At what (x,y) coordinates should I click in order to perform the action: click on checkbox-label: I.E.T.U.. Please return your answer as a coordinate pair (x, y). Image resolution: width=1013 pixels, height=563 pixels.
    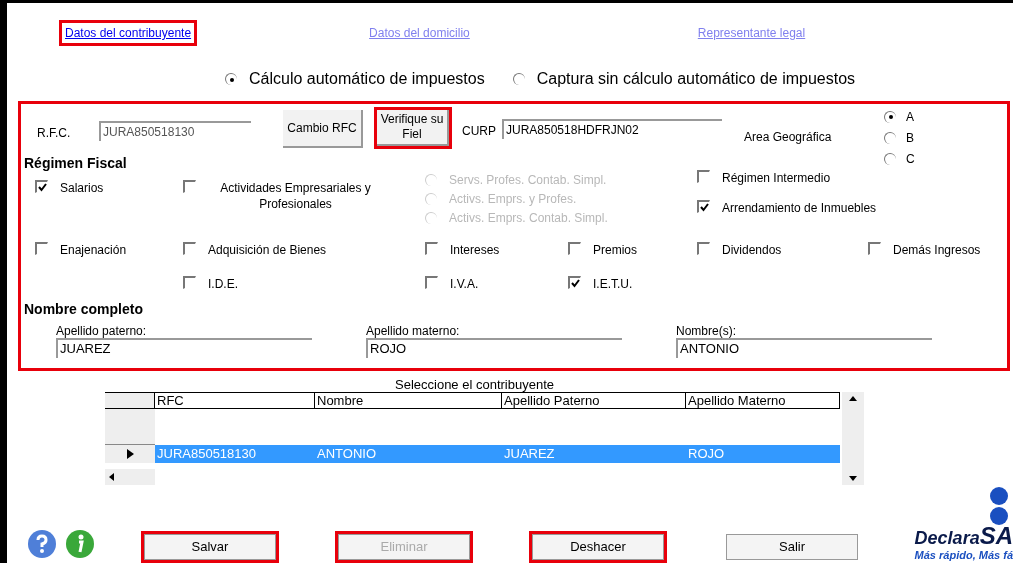
    Looking at the image, I should click on (613, 284).